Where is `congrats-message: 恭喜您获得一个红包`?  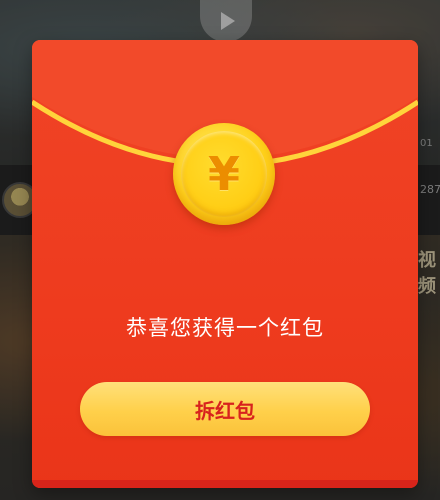 congrats-message: 恭喜您获得一个红包 is located at coordinates (225, 328).